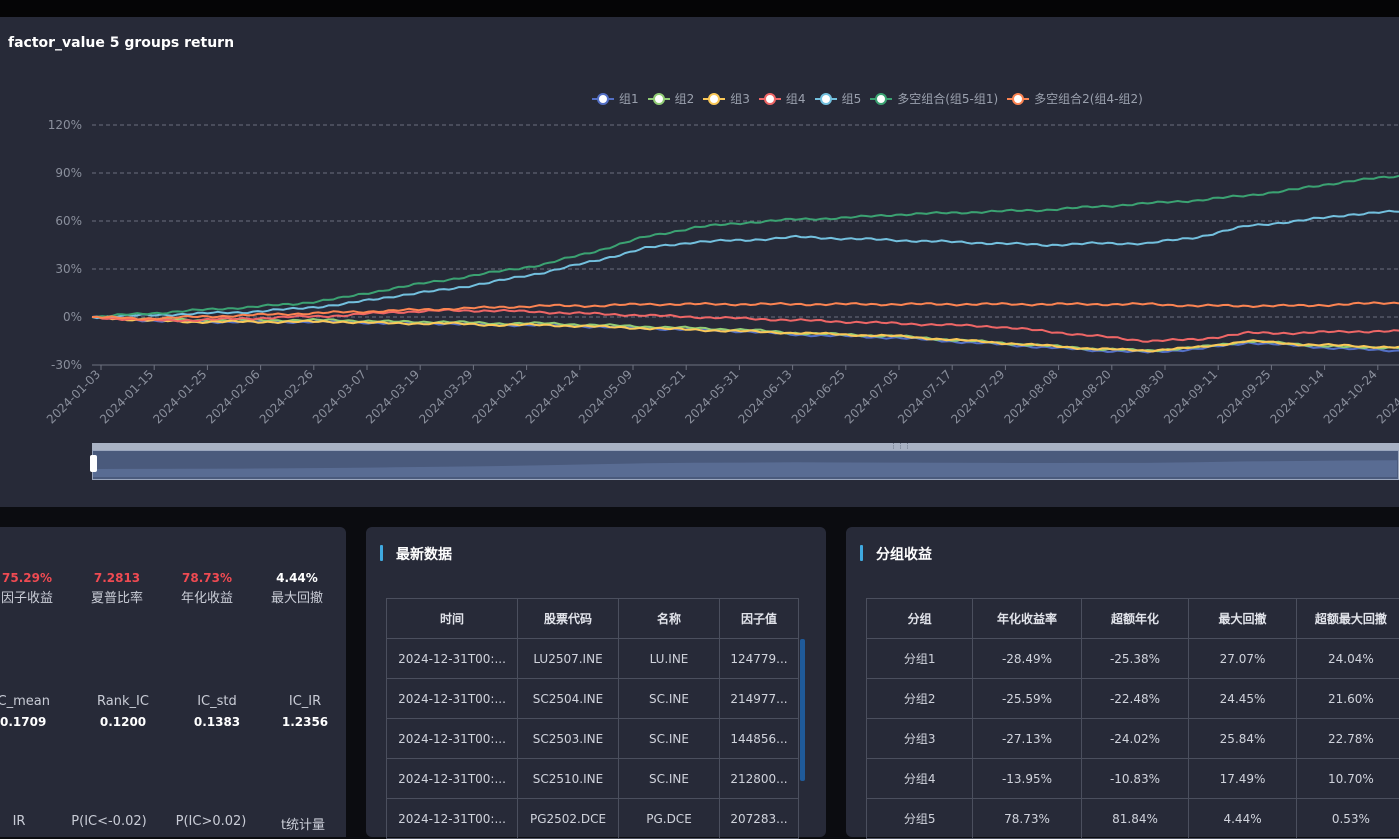  I want to click on table-scrollbar, so click(802, 710).